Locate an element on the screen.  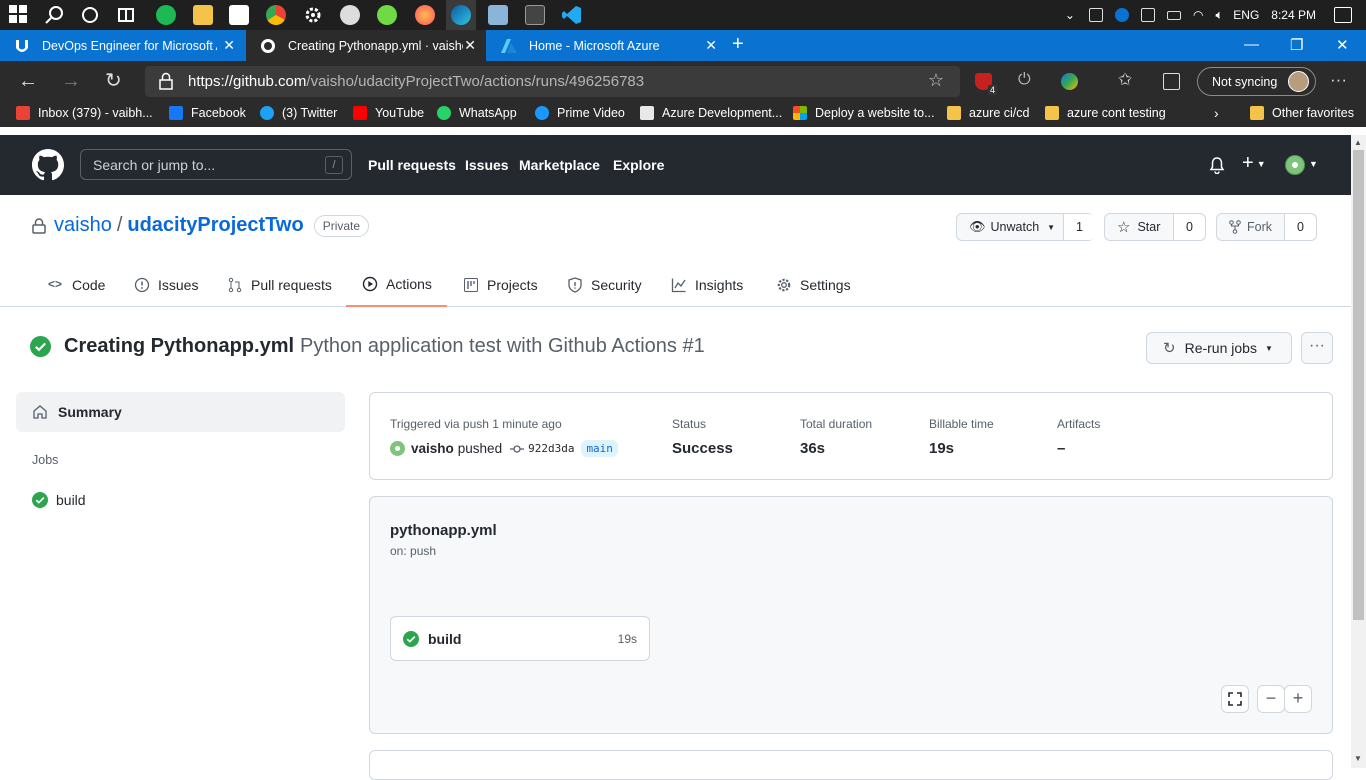
fork-button: Fork 0 is located at coordinates (1266, 227).